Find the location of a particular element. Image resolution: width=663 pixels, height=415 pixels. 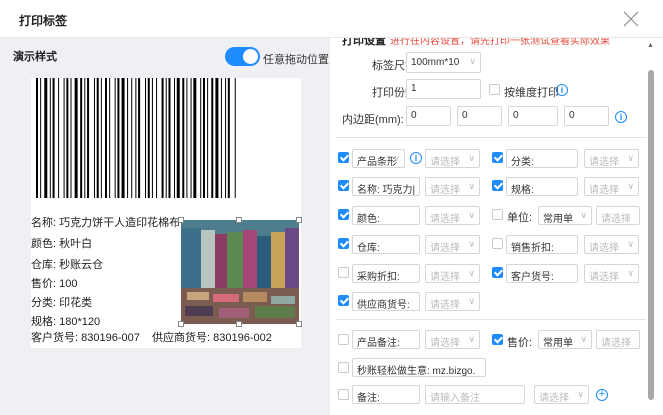

customer-sku-input: 客户货号: is located at coordinates (542, 273).